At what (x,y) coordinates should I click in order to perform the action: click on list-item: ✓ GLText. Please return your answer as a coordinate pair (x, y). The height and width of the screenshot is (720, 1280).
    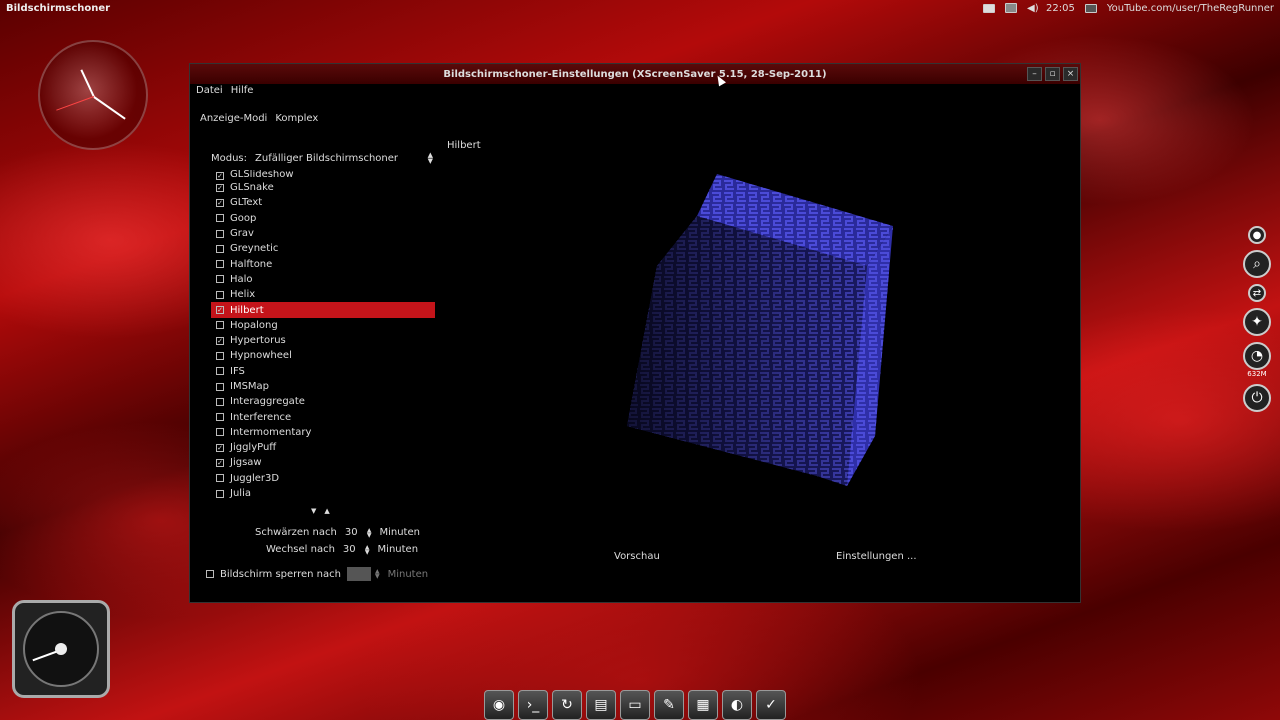
    Looking at the image, I should click on (323, 202).